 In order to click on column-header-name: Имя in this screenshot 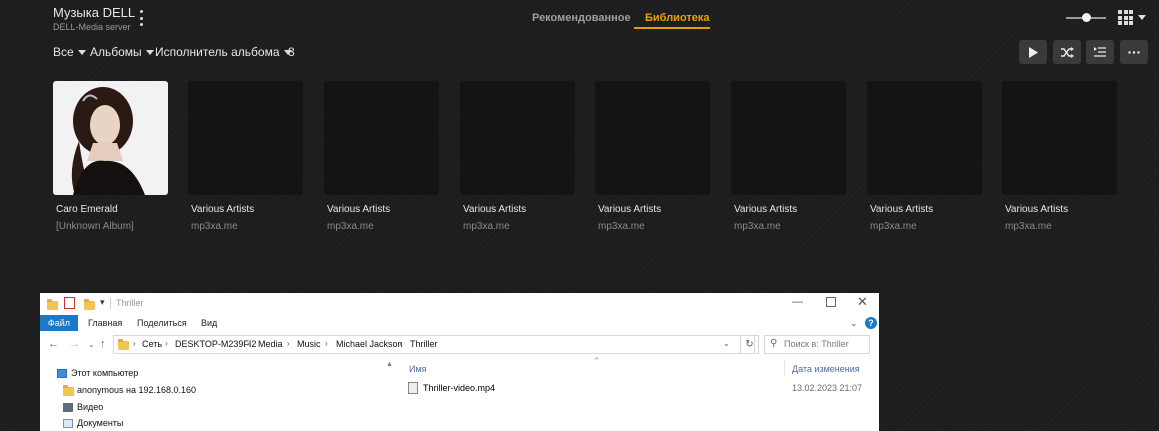, I will do `click(418, 369)`.